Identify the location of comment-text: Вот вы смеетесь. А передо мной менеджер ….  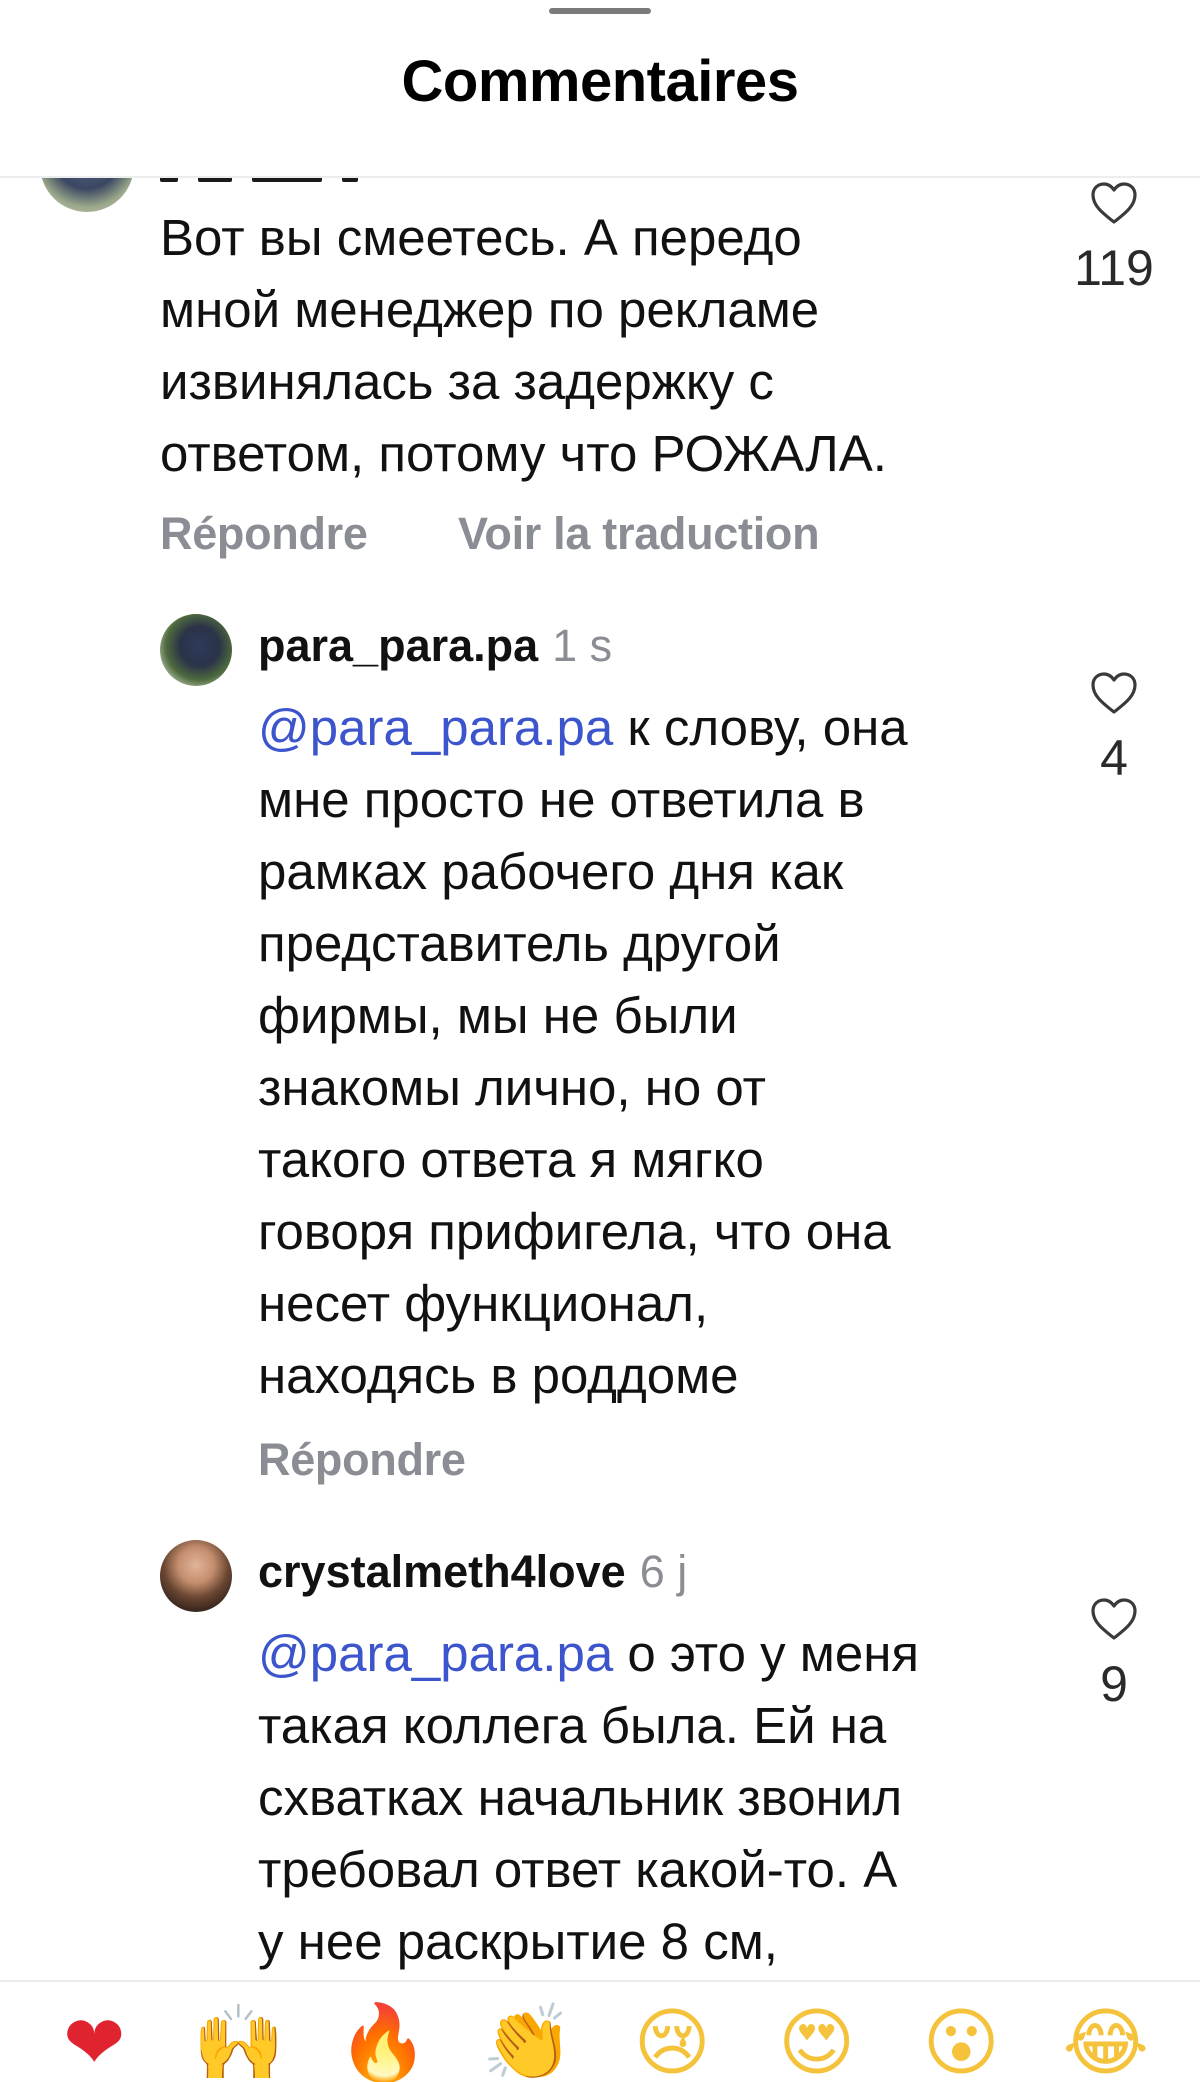
(523, 345).